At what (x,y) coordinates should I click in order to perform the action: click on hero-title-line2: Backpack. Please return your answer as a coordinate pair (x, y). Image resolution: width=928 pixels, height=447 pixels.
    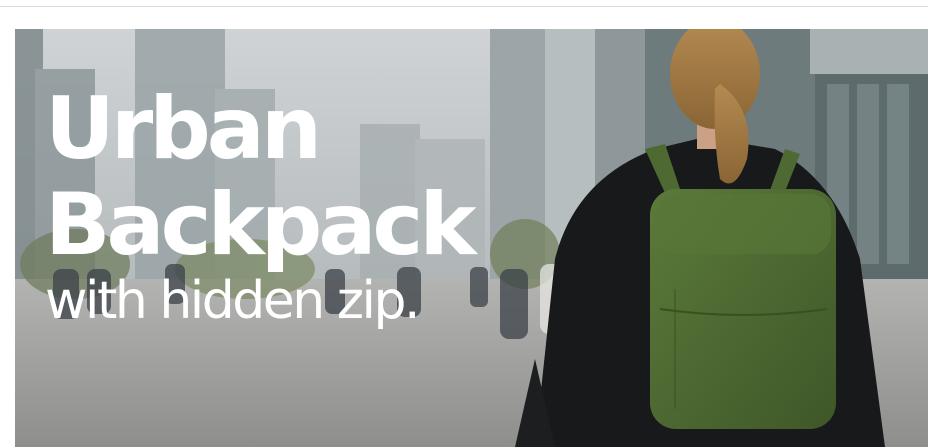
    Looking at the image, I should click on (261, 225).